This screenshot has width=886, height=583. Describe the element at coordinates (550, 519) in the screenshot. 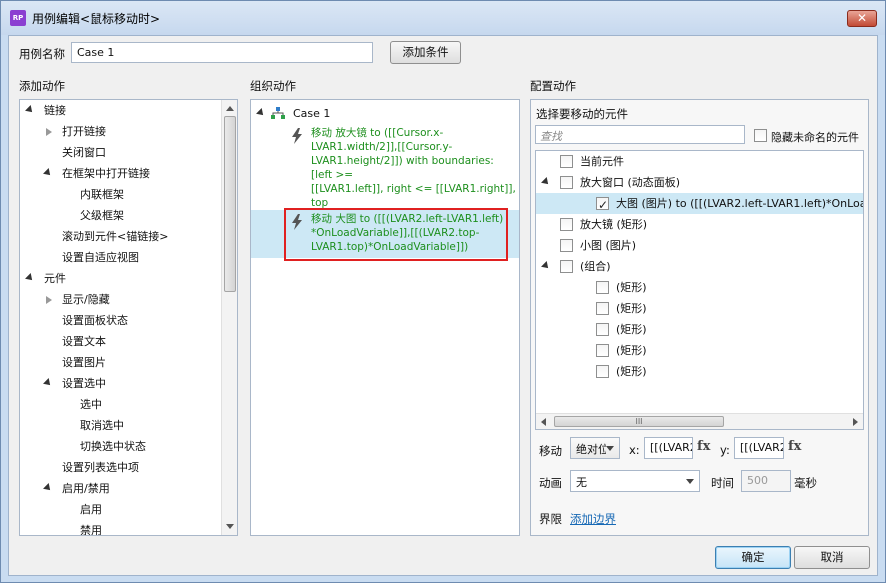

I see `bounds-label: 界限` at that location.